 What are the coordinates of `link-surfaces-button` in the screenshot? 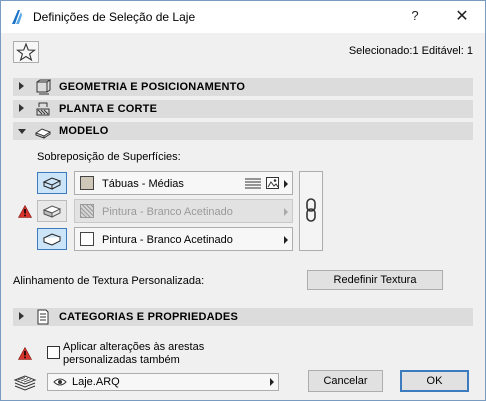 It's located at (311, 211).